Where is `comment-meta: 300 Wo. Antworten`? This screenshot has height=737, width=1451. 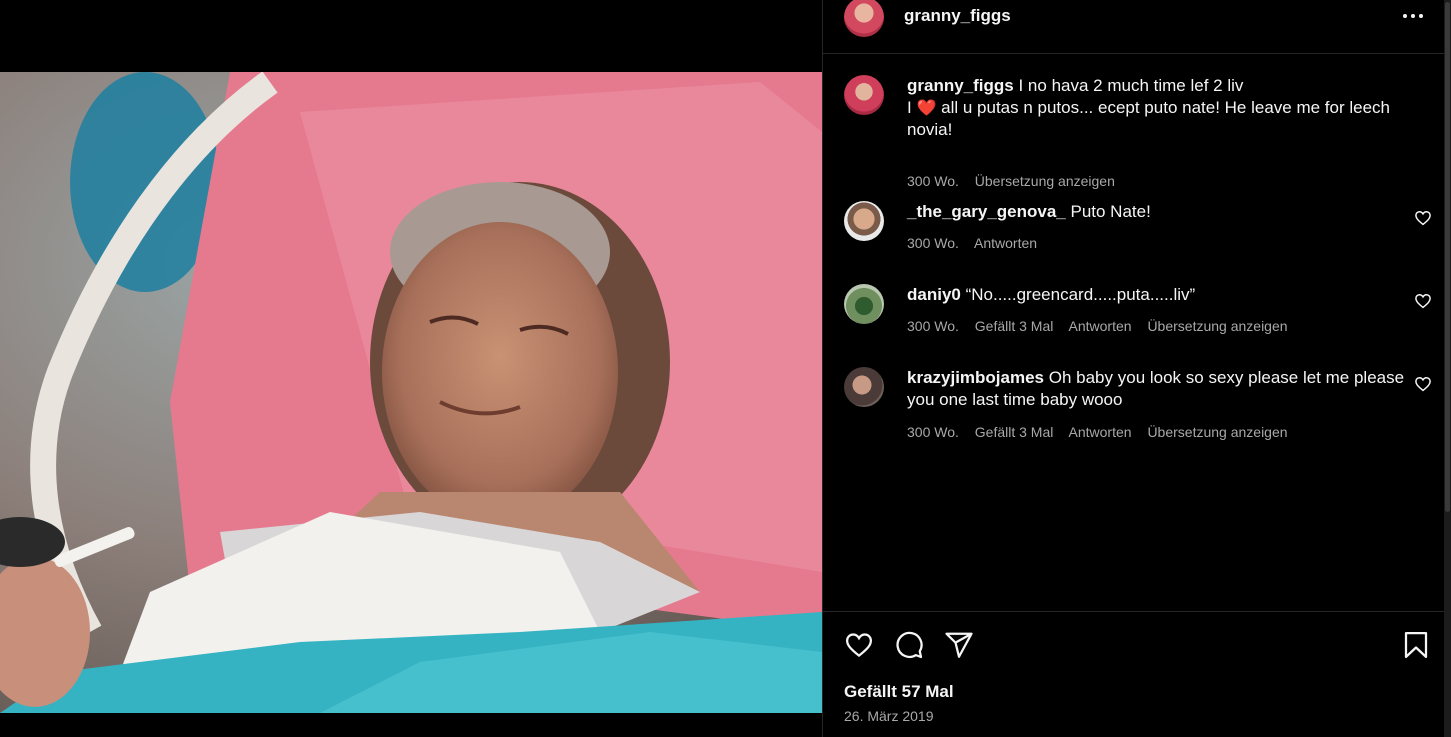
comment-meta: 300 Wo. Antworten is located at coordinates (978, 243).